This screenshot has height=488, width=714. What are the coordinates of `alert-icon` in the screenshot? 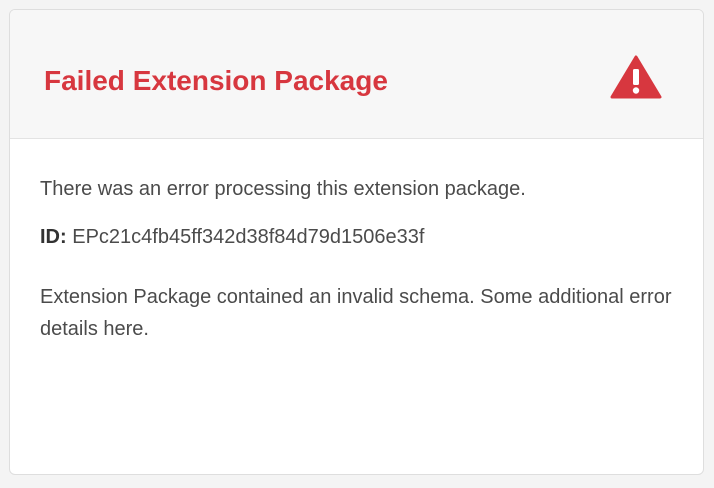 It's located at (636, 77).